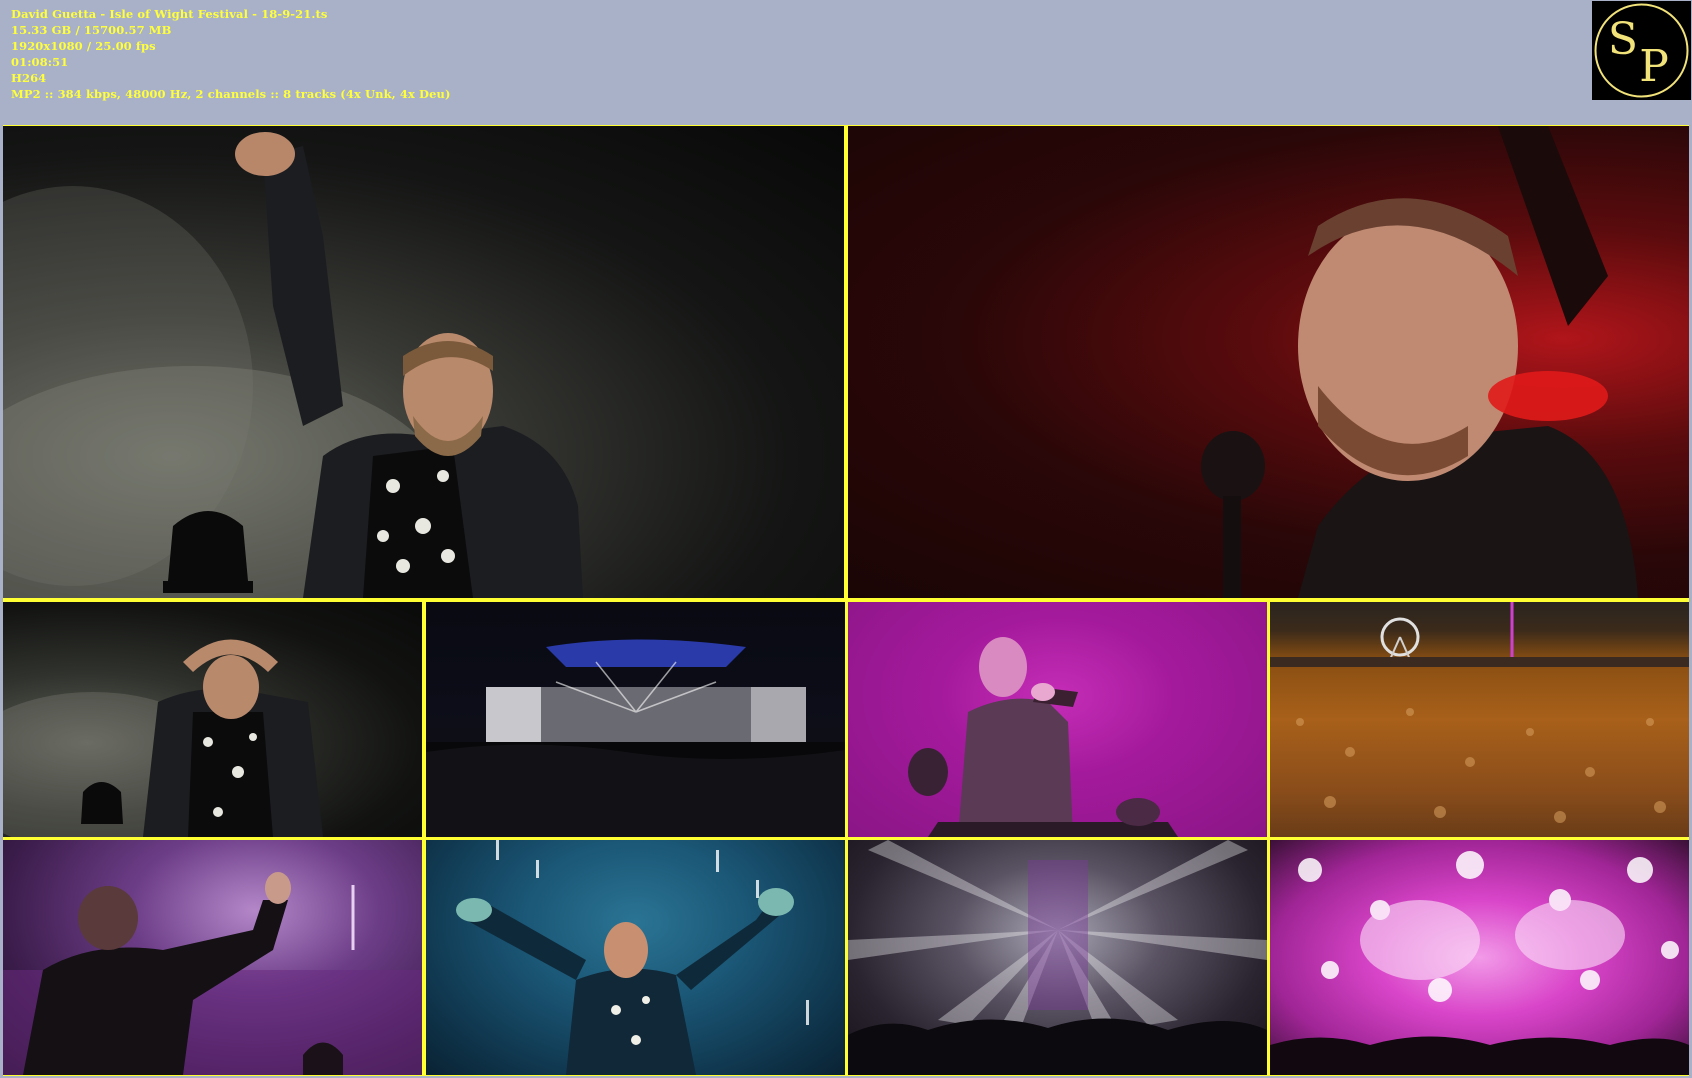  I want to click on logo-letter-p: P, so click(1654, 66).